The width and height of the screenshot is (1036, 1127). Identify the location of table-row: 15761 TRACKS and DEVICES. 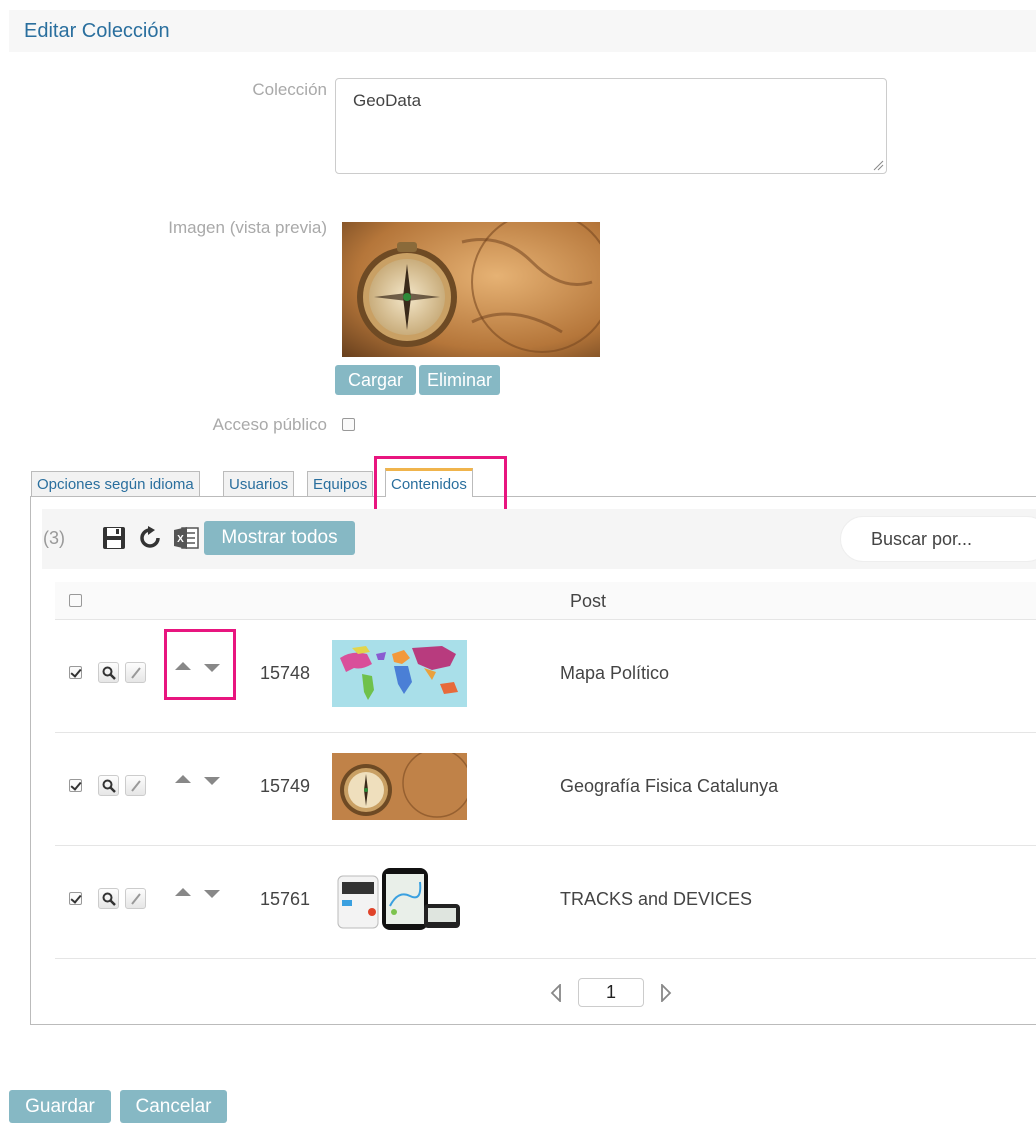
(545, 902).